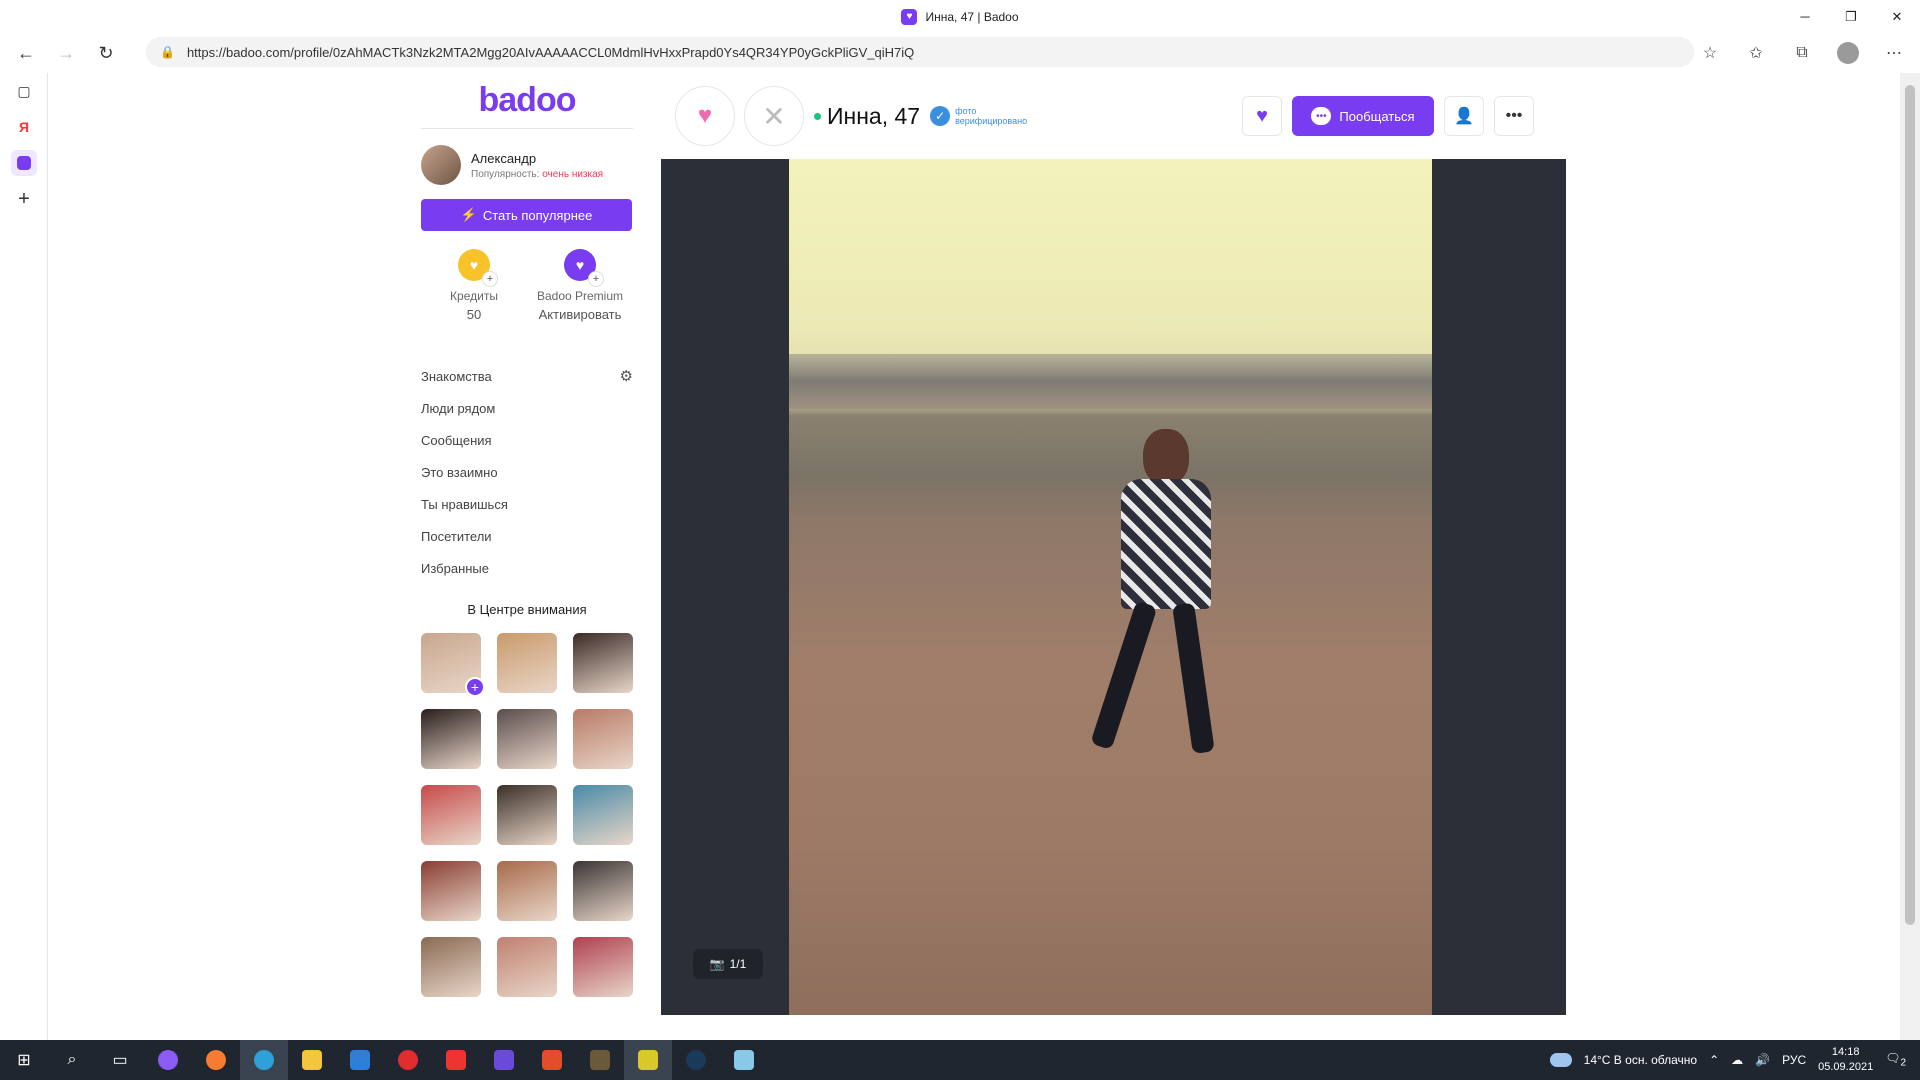 This screenshot has width=1920, height=1080. I want to click on yellow-app-icon, so click(648, 1060).